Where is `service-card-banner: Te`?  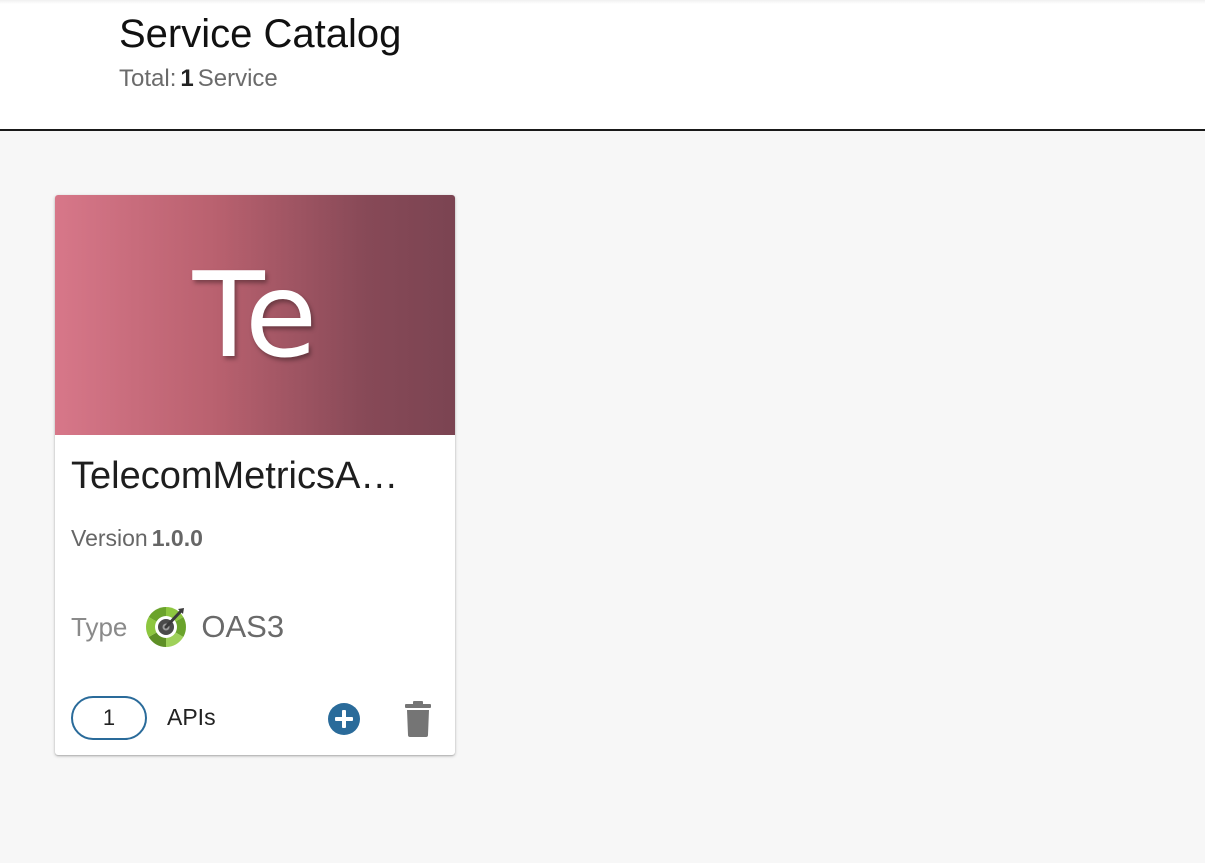 service-card-banner: Te is located at coordinates (255, 315).